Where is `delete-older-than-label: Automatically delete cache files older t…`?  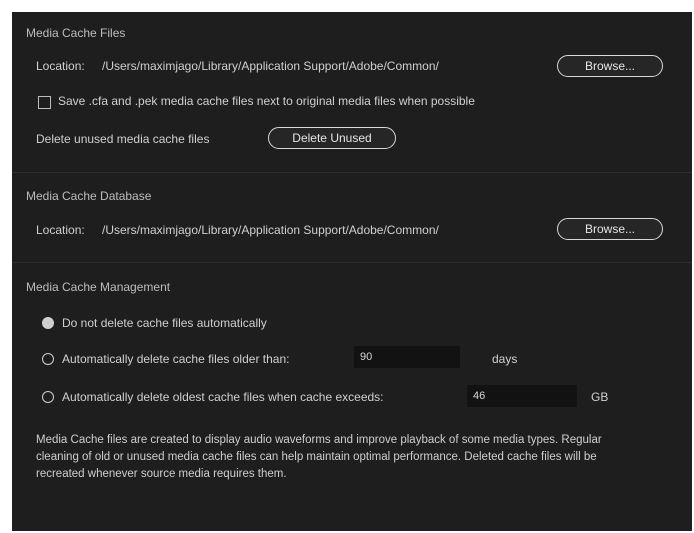
delete-older-than-label: Automatically delete cache files older t… is located at coordinates (176, 359).